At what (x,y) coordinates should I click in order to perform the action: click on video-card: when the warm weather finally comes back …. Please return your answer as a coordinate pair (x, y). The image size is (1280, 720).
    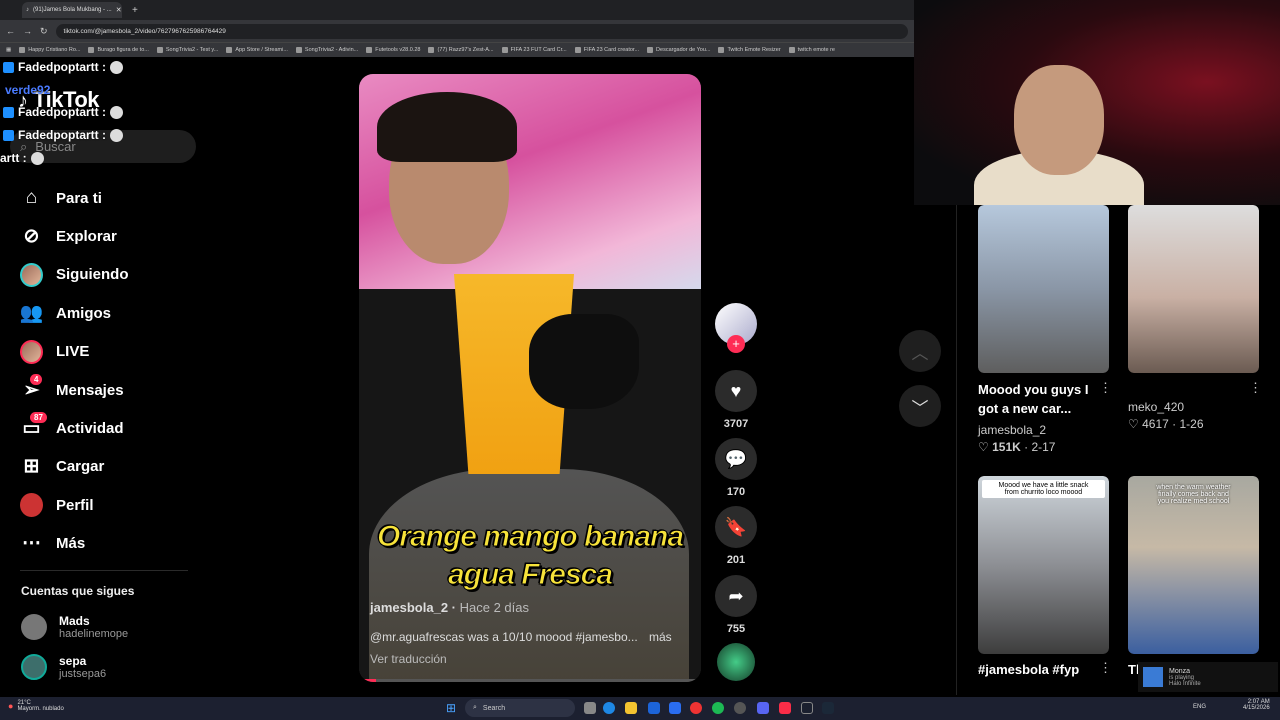
    Looking at the image, I should click on (1193, 565).